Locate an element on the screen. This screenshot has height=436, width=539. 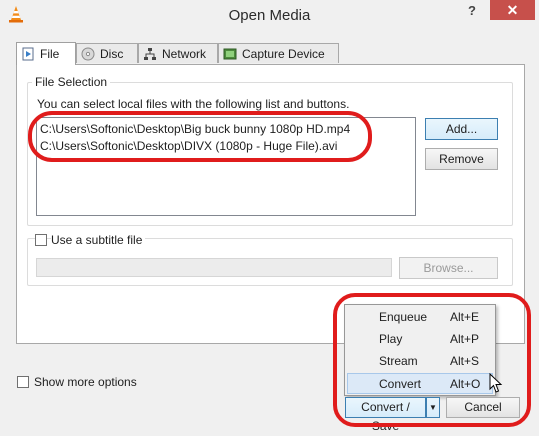
tab-capture-device-label: Capture Device is located at coordinates (283, 53).